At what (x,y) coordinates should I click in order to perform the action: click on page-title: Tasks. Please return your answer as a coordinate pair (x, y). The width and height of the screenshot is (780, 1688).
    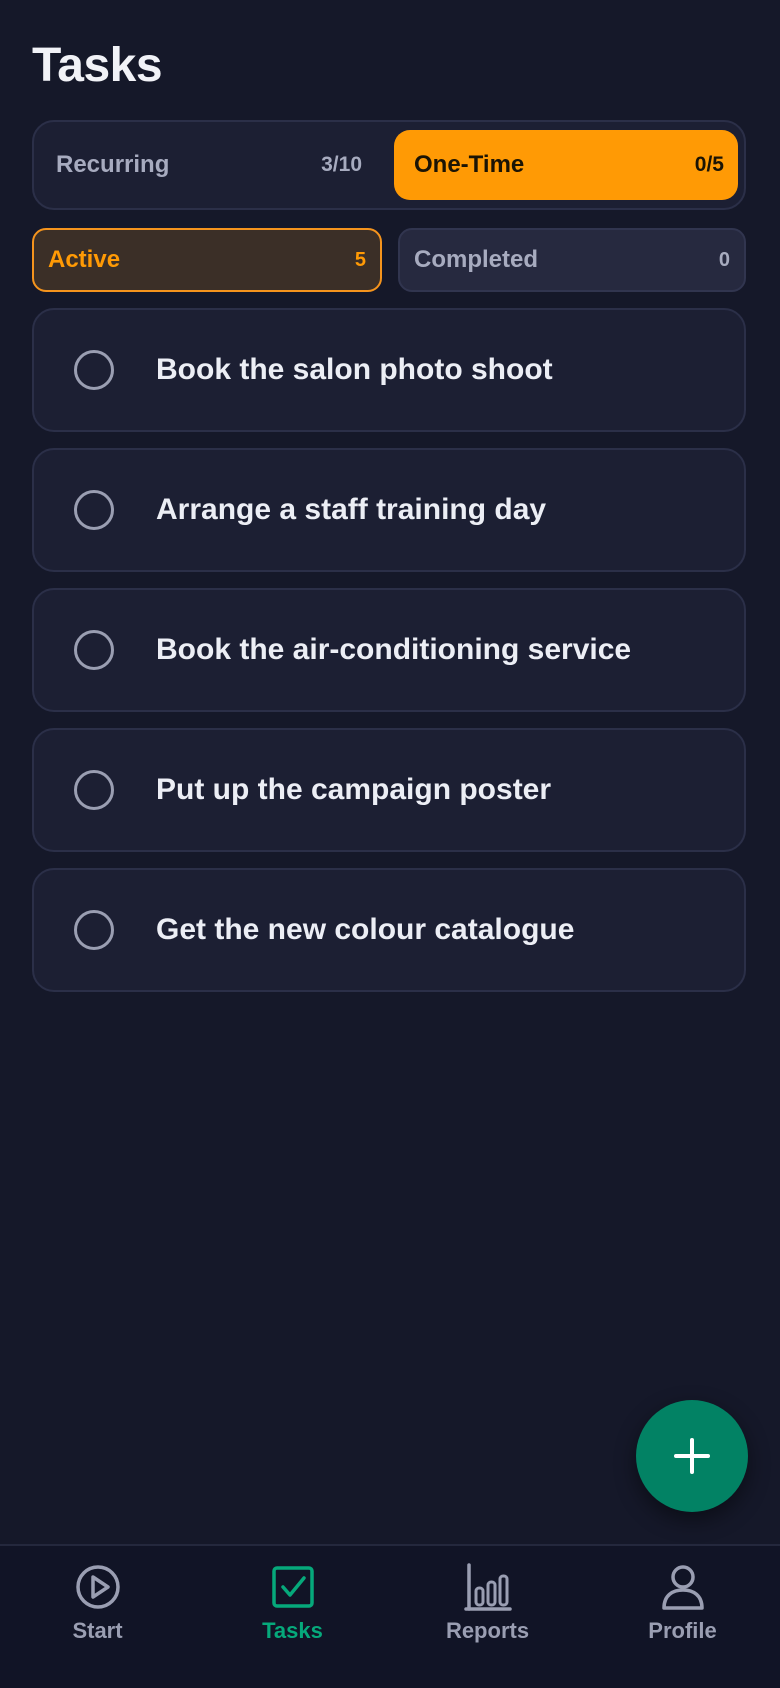
    Looking at the image, I should click on (97, 65).